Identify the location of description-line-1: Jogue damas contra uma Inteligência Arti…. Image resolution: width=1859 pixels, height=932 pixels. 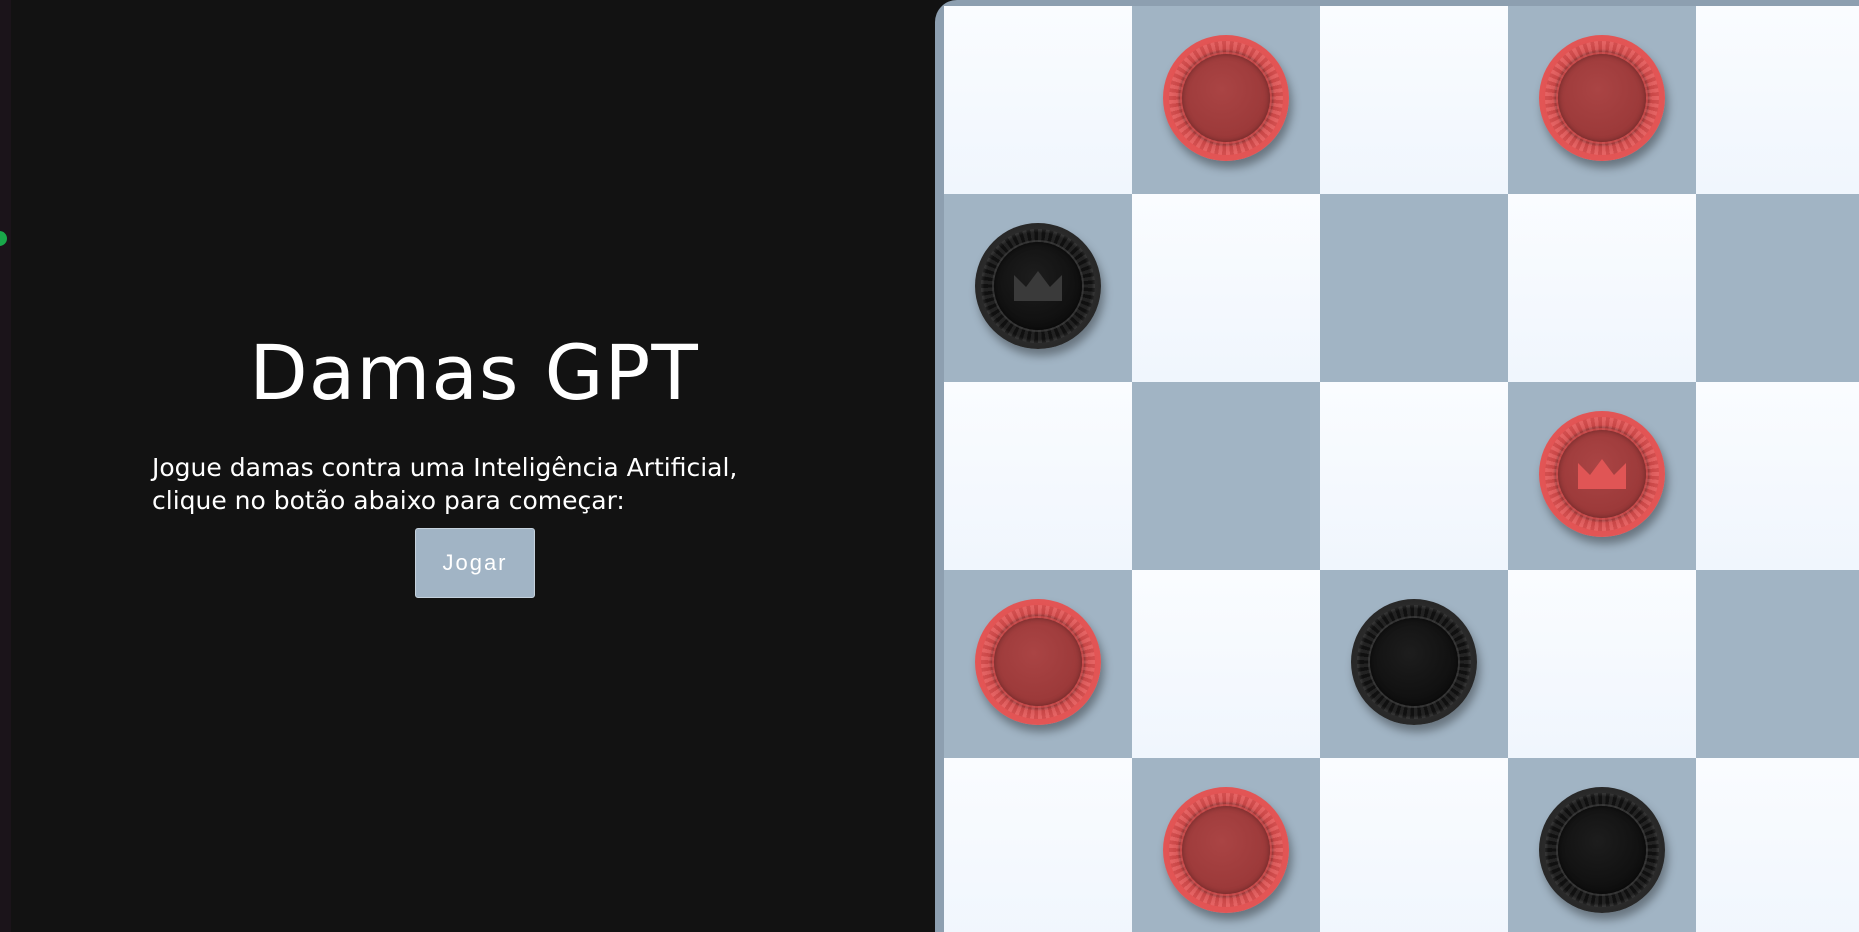
(445, 467).